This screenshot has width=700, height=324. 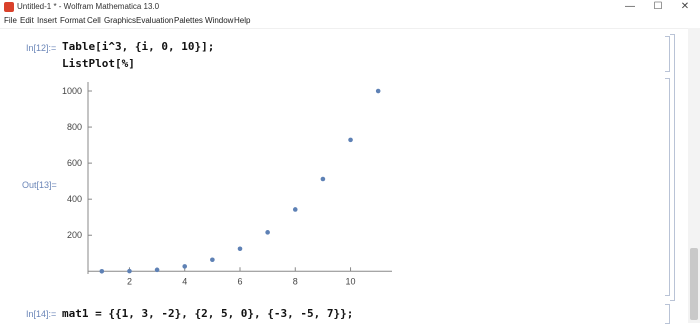 I want to click on output-label-13: Out[13]=, so click(x=39, y=185).